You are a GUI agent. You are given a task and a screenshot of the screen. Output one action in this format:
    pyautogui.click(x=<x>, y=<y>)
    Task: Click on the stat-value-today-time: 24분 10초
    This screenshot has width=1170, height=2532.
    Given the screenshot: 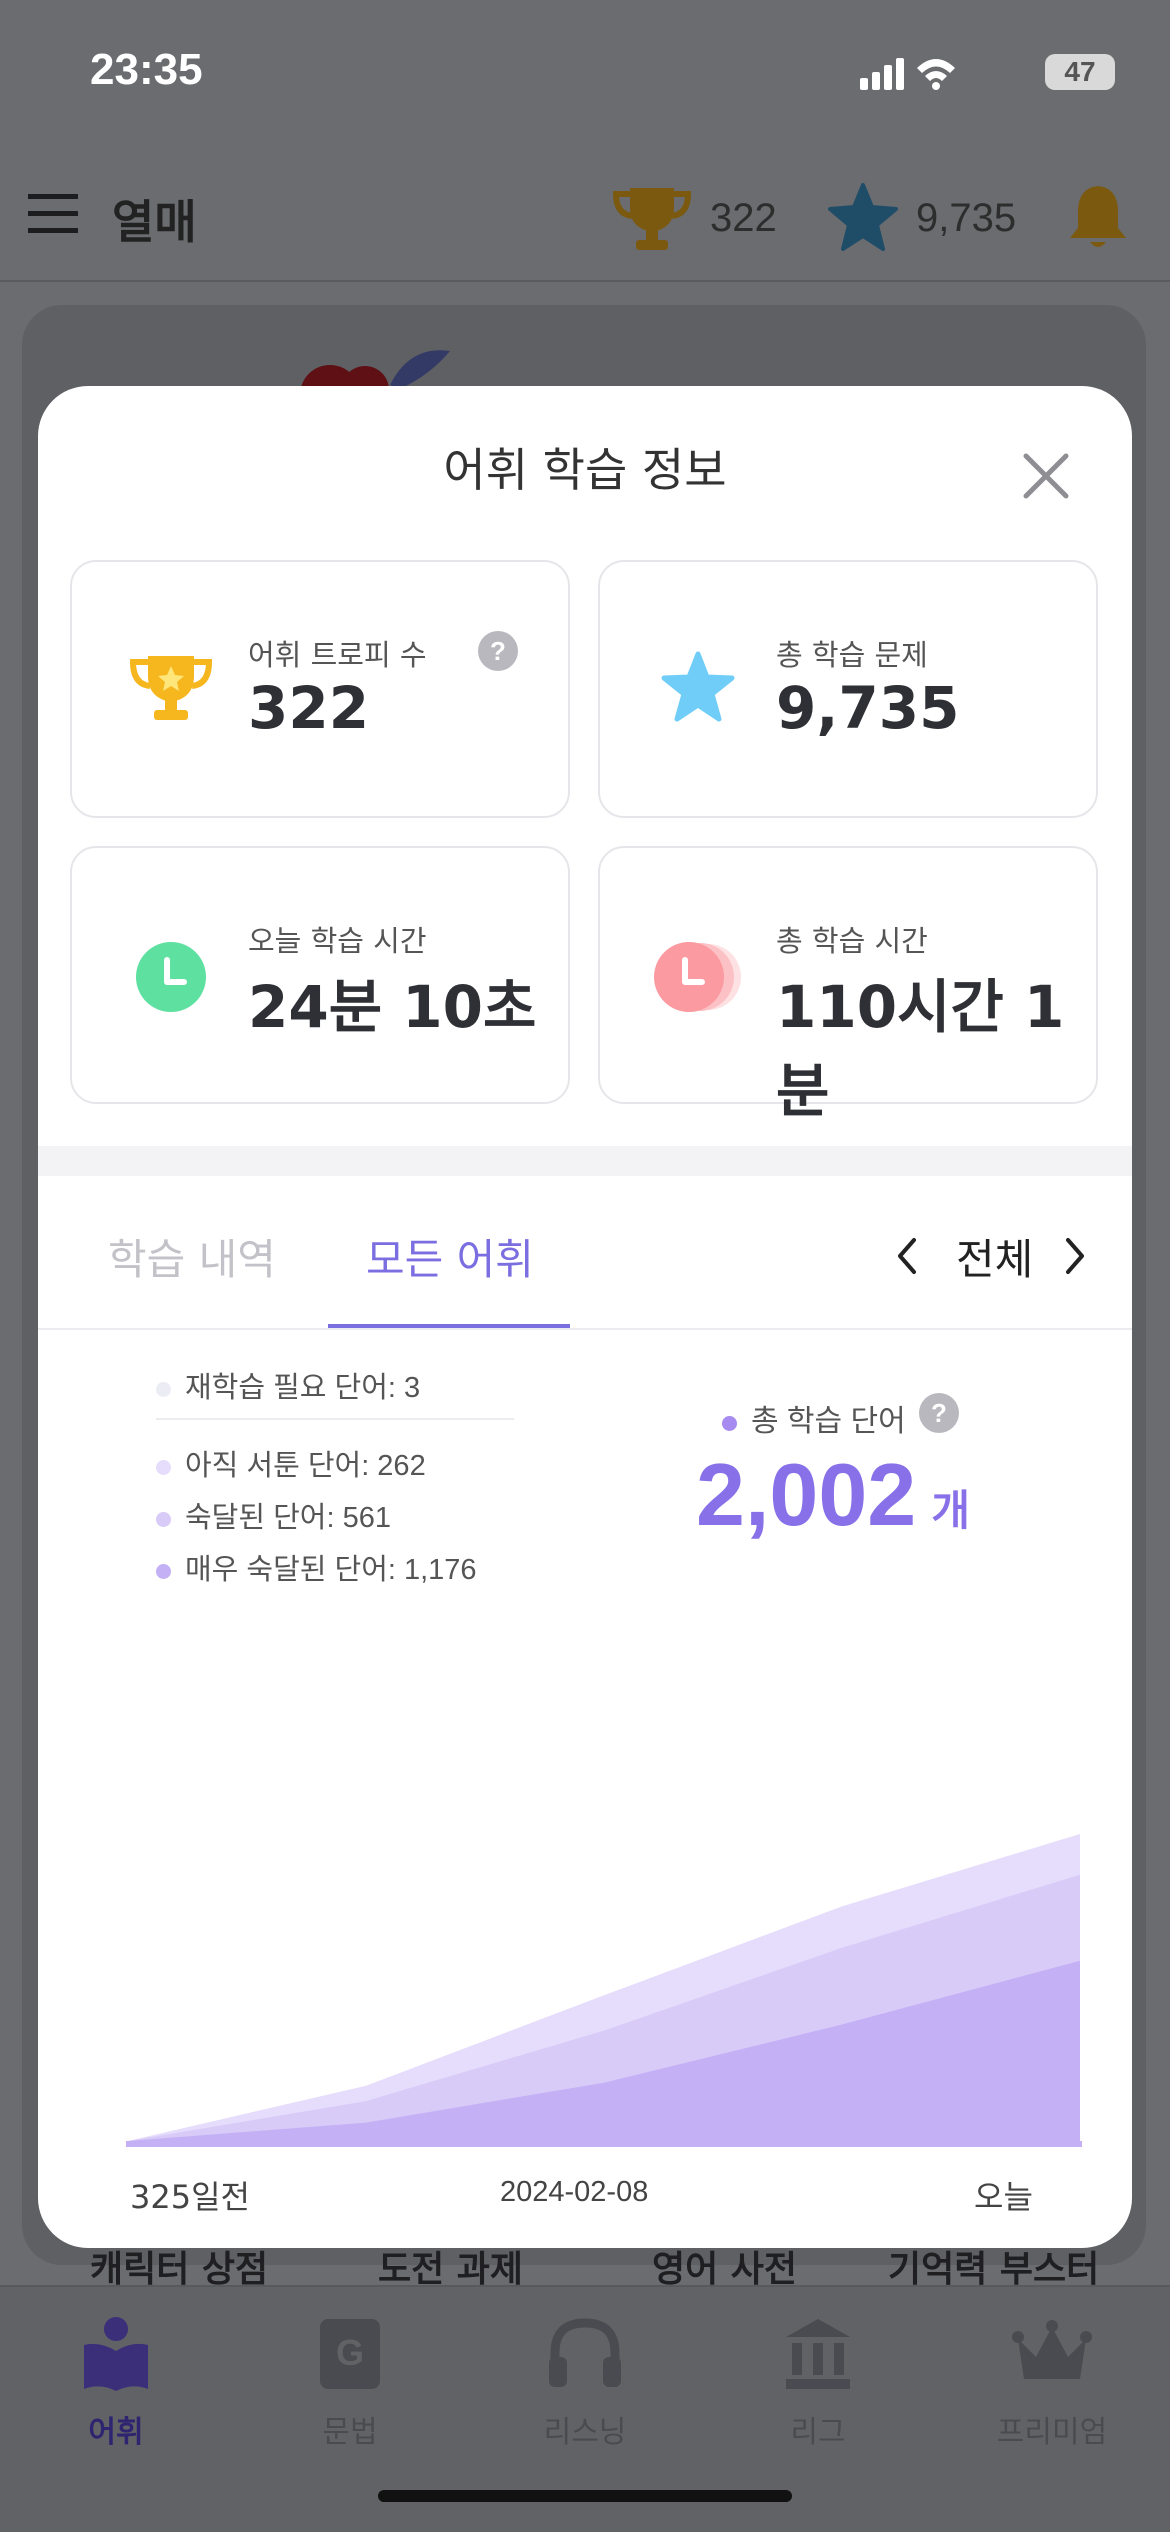 What is the action you would take?
    pyautogui.click(x=392, y=1007)
    